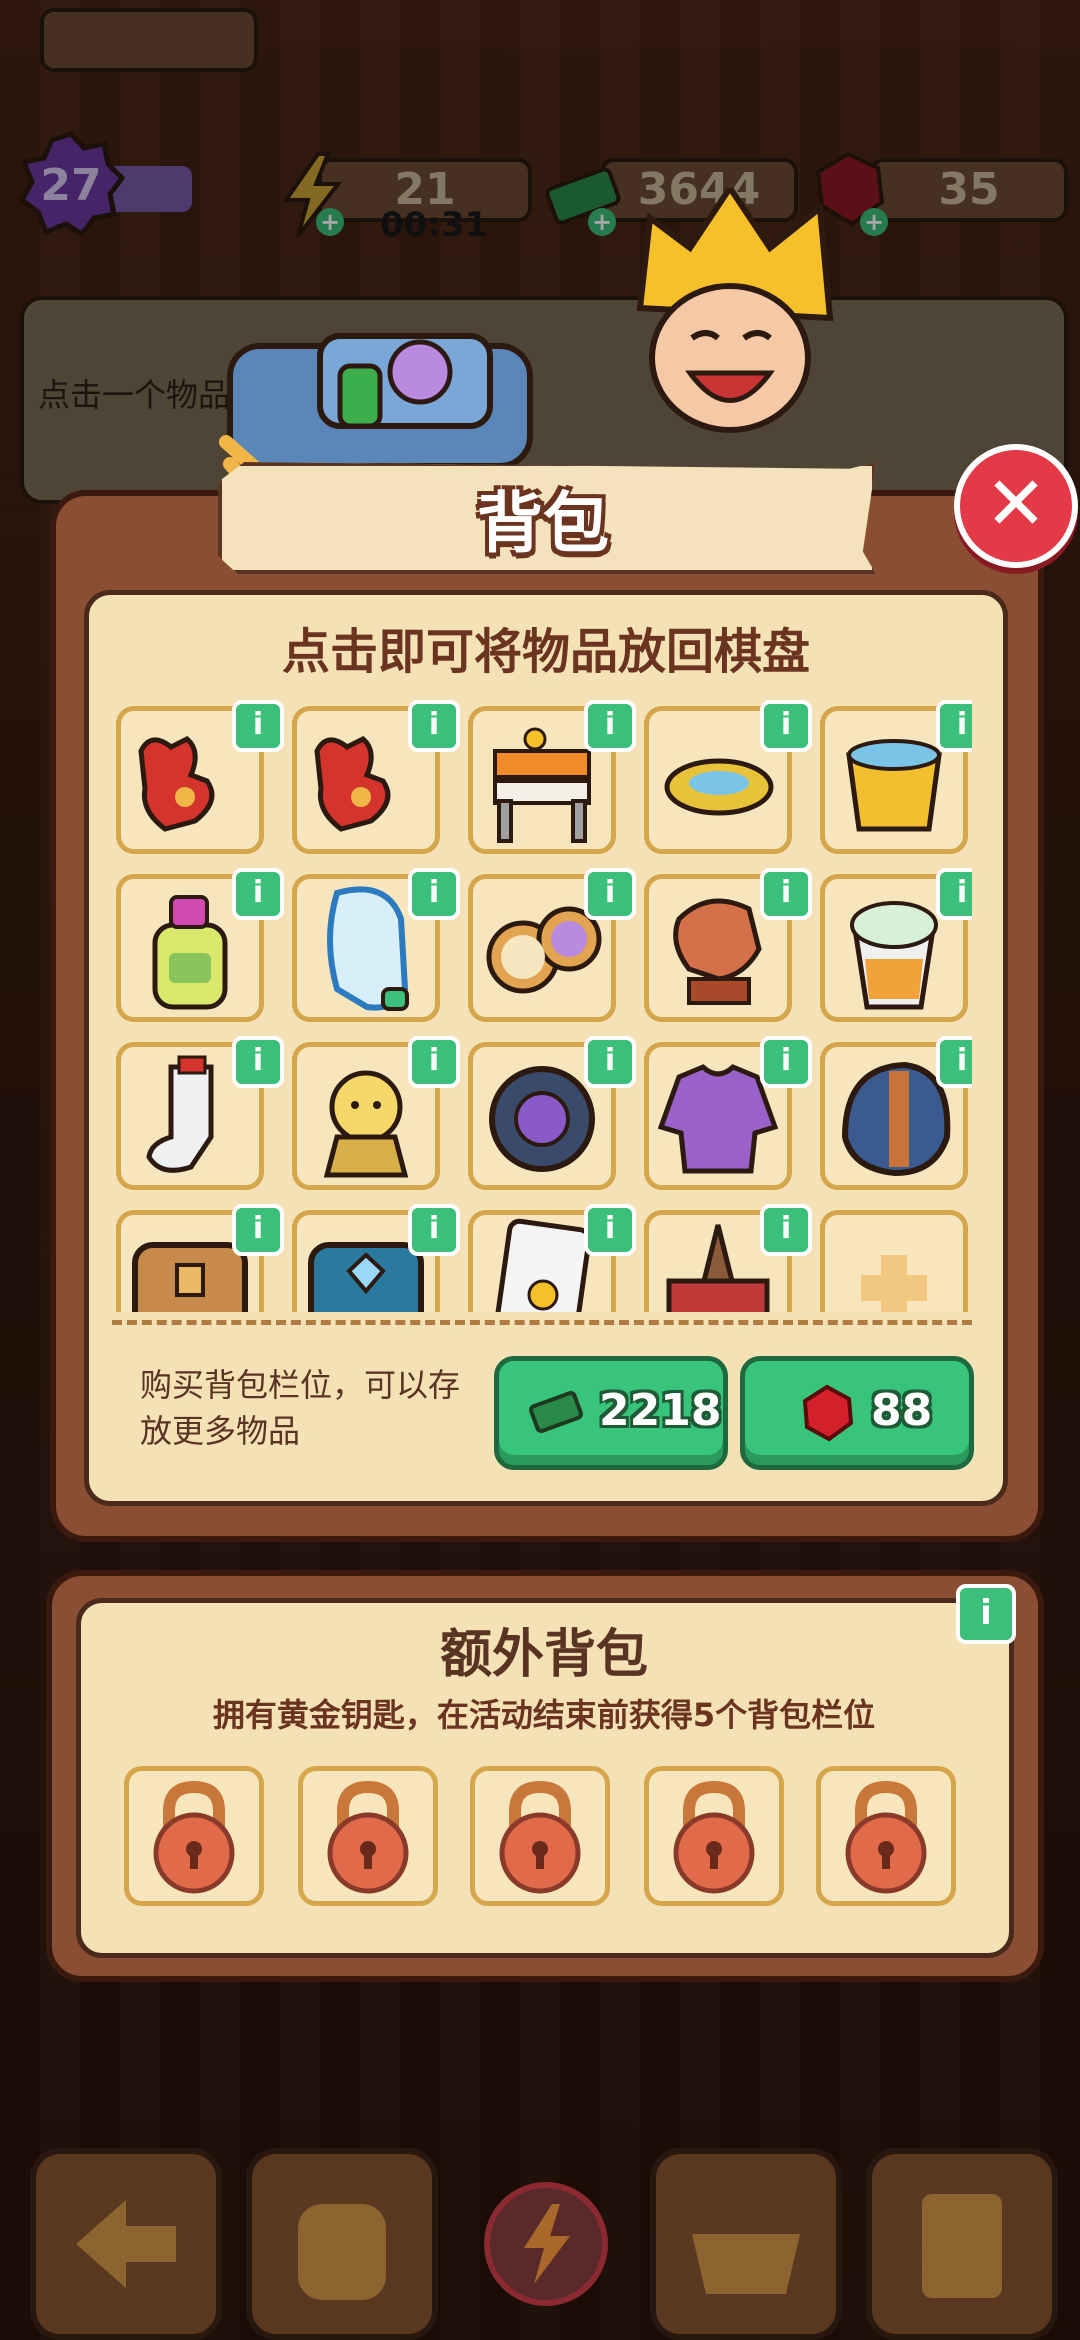 This screenshot has height=2340, width=1080. What do you see at coordinates (828, 1413) in the screenshot?
I see `ruby-gem-icon` at bounding box center [828, 1413].